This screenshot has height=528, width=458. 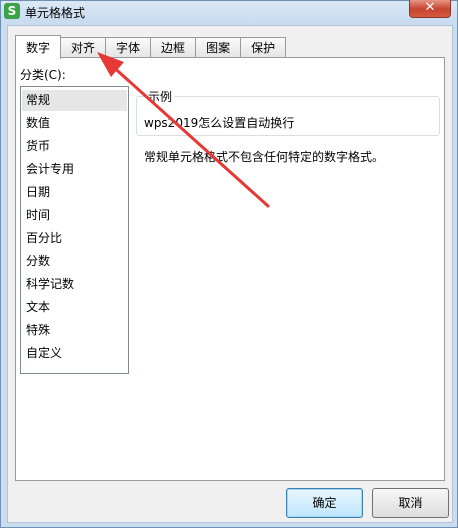 I want to click on format-description: 常规单元格格式不包含任何特定的数字格式。, so click(x=264, y=157).